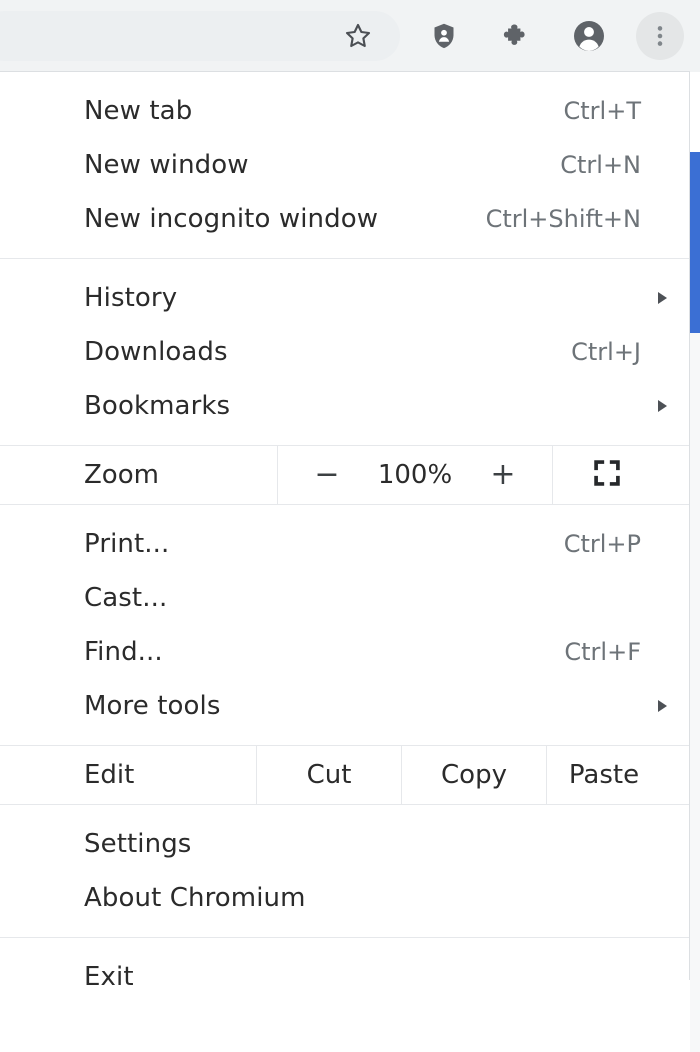 The height and width of the screenshot is (1052, 700). I want to click on menu-item-label: New incognito window, so click(231, 219).